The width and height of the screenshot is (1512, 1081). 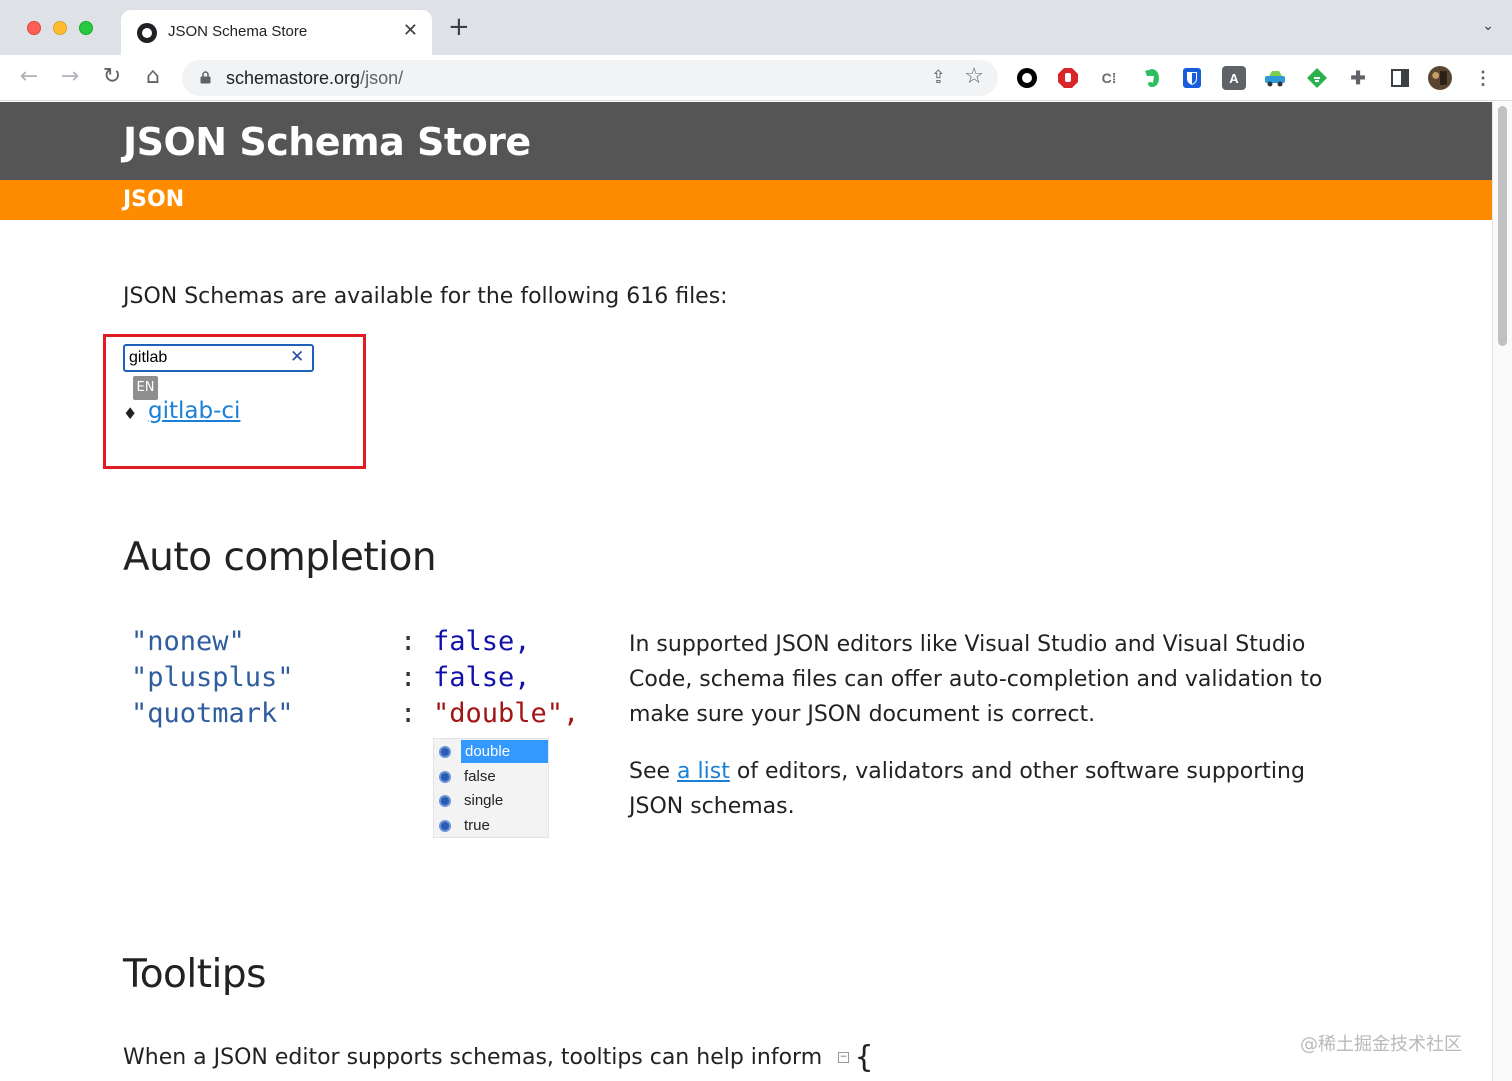 What do you see at coordinates (477, 825) in the screenshot?
I see `autocomplete-label: true` at bounding box center [477, 825].